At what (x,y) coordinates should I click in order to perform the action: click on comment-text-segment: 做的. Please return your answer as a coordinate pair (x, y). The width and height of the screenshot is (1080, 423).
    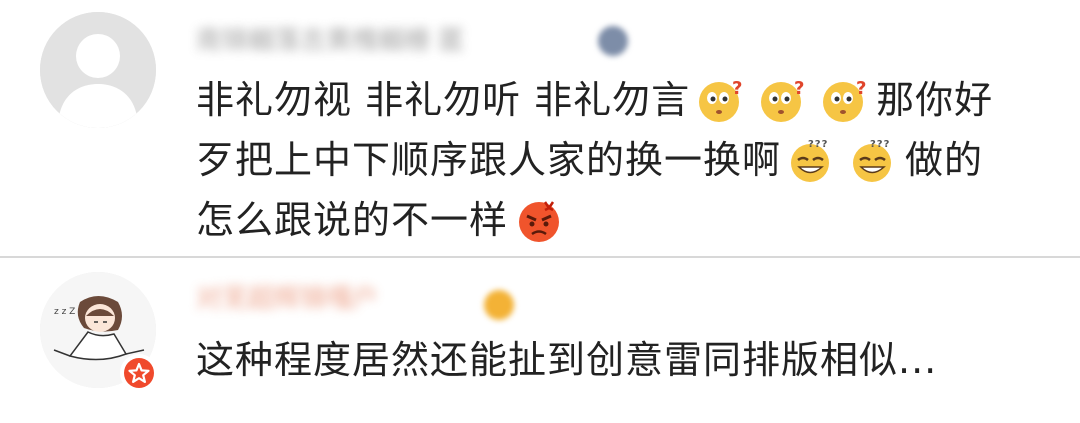
    Looking at the image, I should click on (944, 160).